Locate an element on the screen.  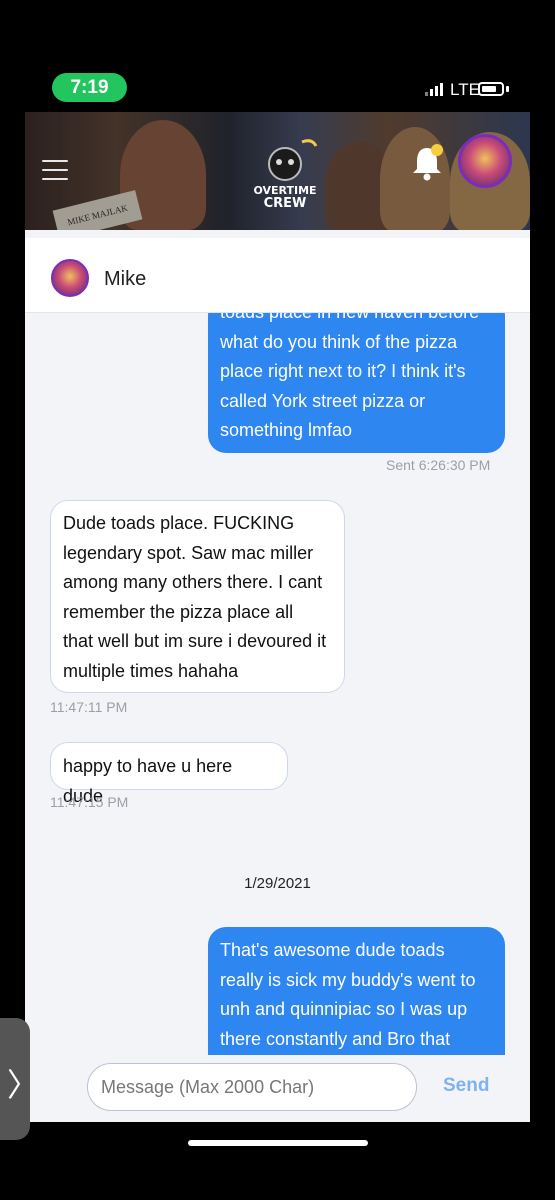
message-line: Dude toads place. FUCKING is located at coordinates (179, 523).